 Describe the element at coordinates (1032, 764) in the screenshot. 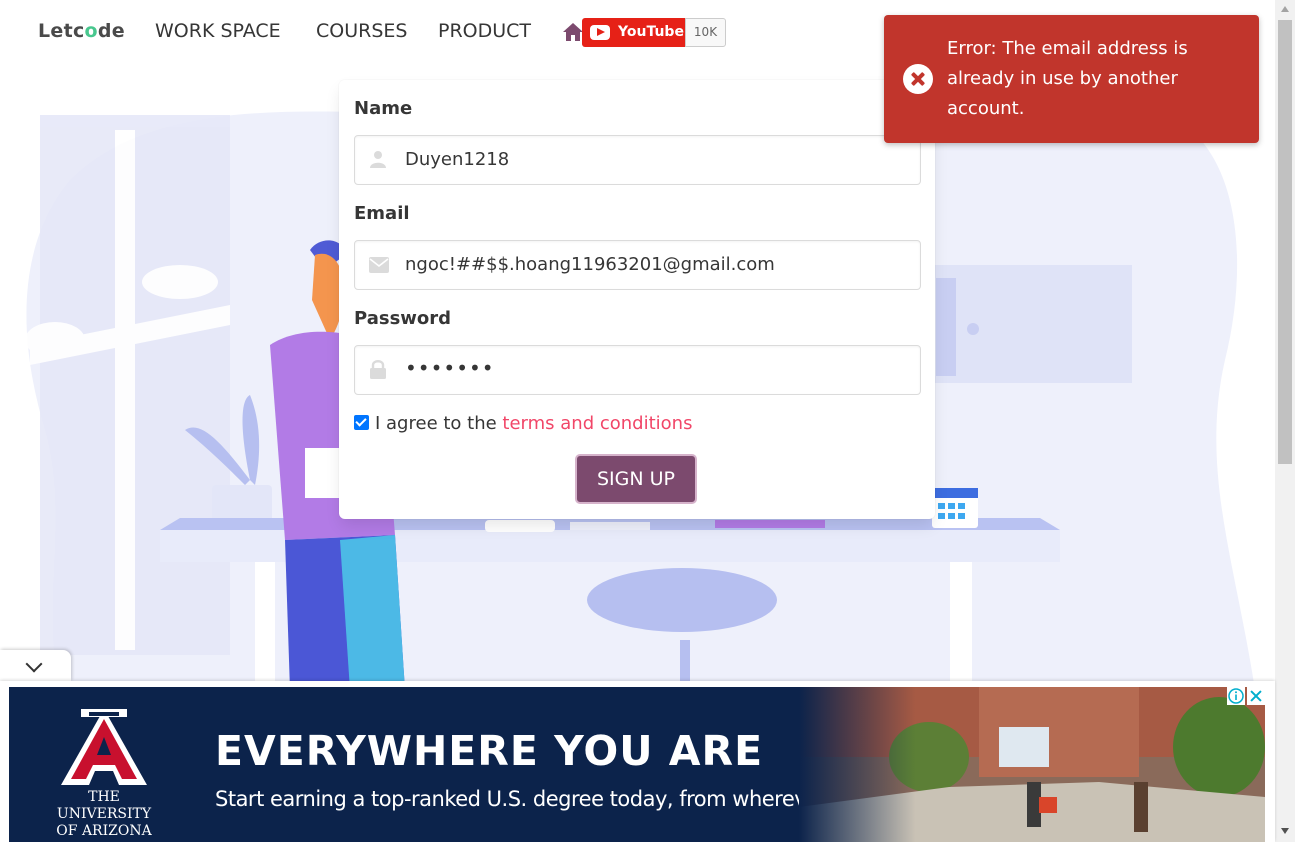

I see `campus-photo` at that location.